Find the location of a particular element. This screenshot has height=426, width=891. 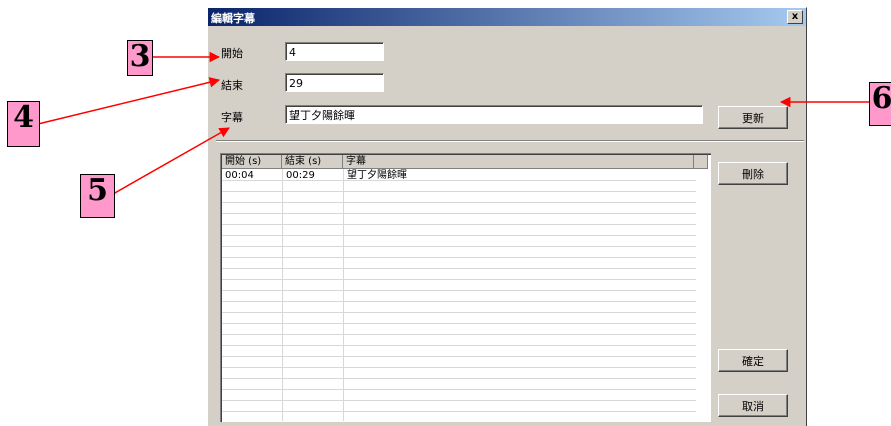

callout-5: 5 is located at coordinates (97, 196).